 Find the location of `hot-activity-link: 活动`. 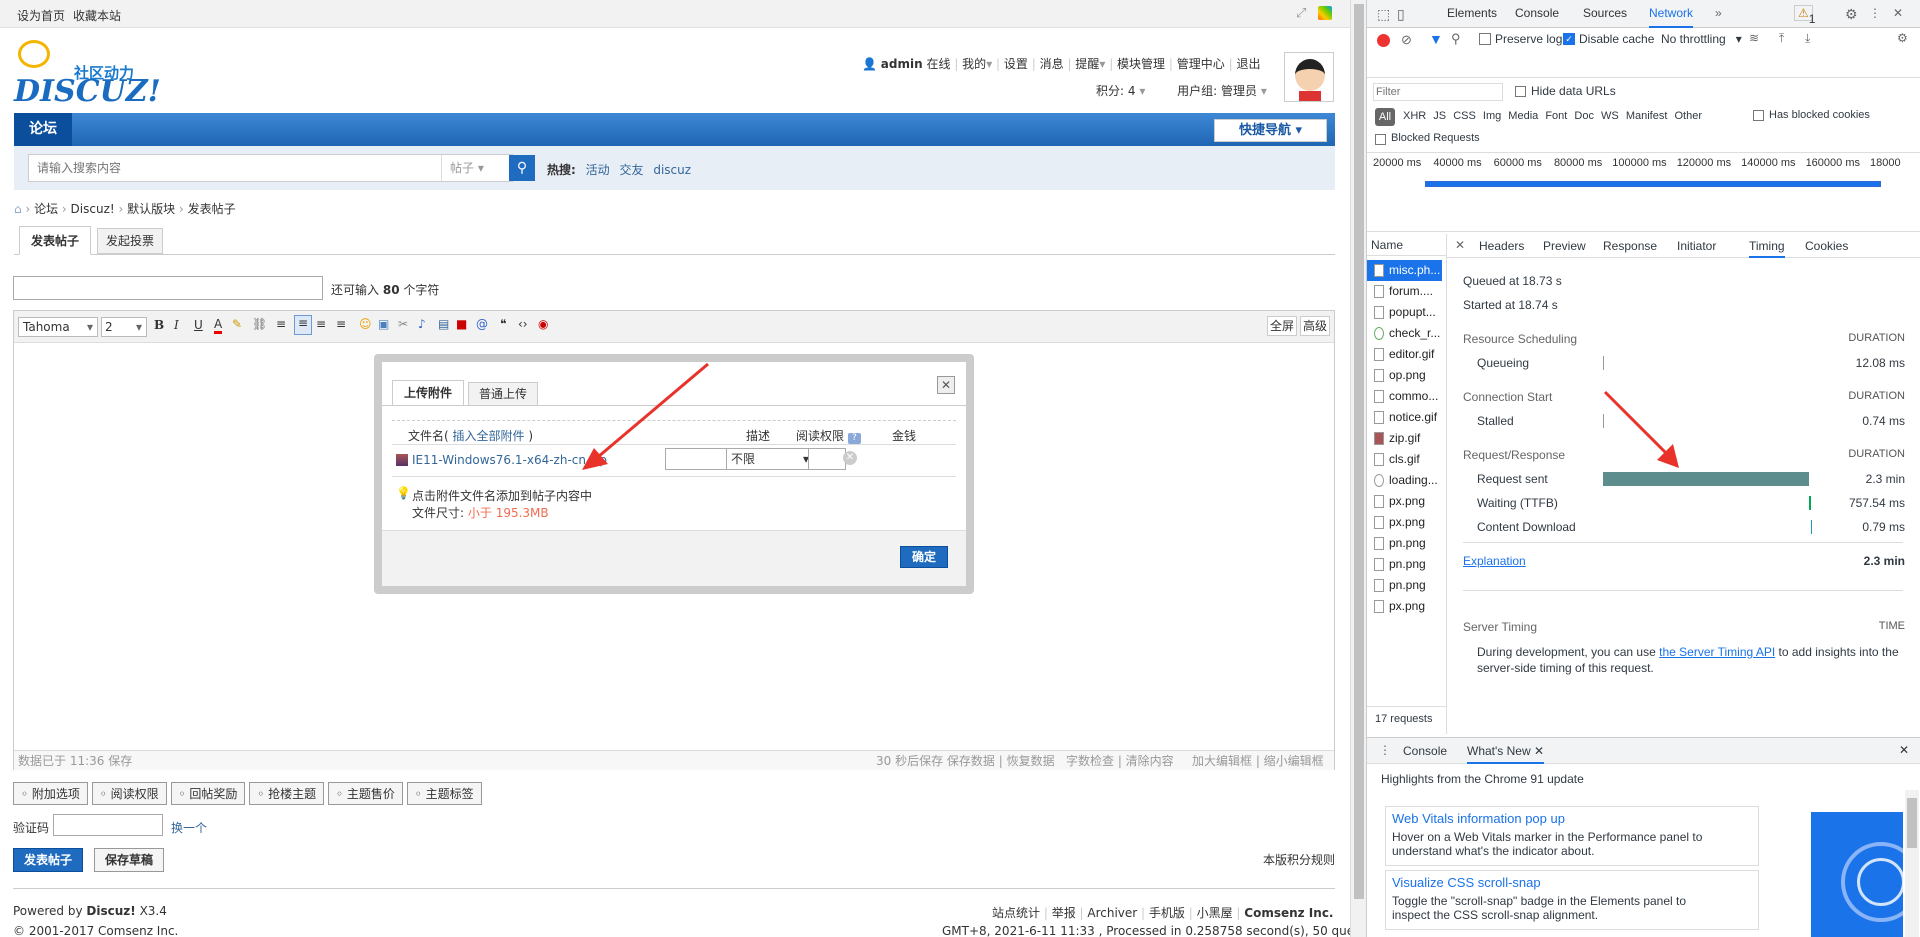

hot-activity-link: 活动 is located at coordinates (598, 170).